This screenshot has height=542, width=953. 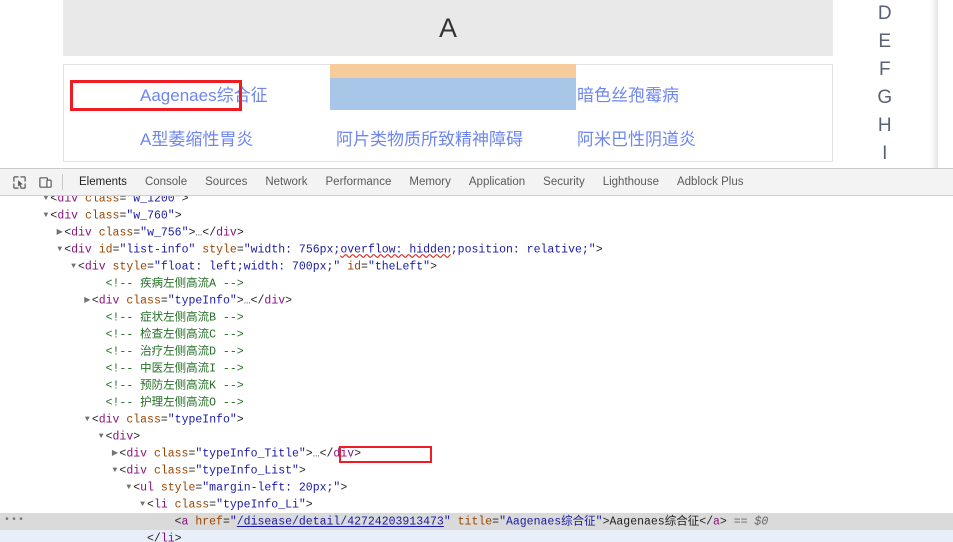 I want to click on inspect-element-icon, so click(x=19, y=182).